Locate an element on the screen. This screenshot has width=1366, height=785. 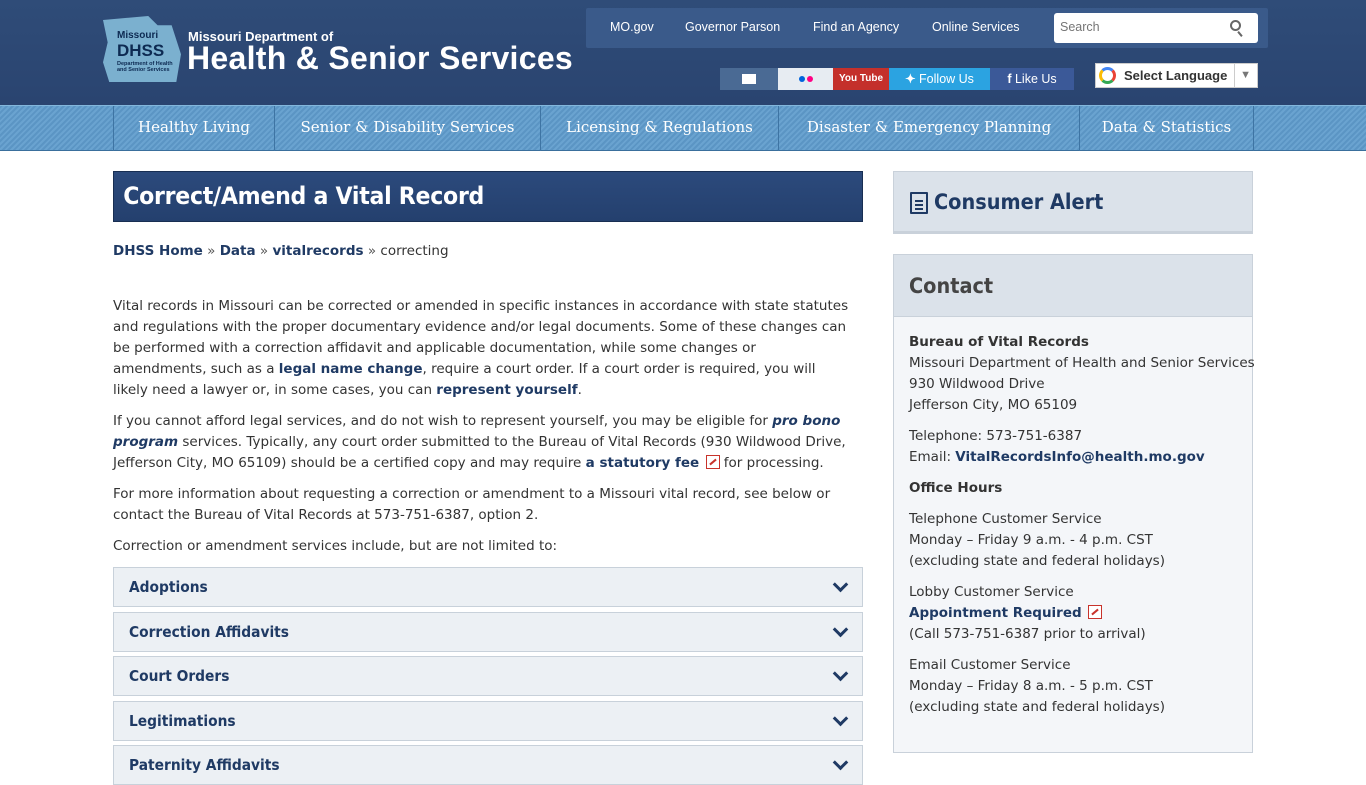
consumer-alert-box: Consumer Alert is located at coordinates (1073, 202).